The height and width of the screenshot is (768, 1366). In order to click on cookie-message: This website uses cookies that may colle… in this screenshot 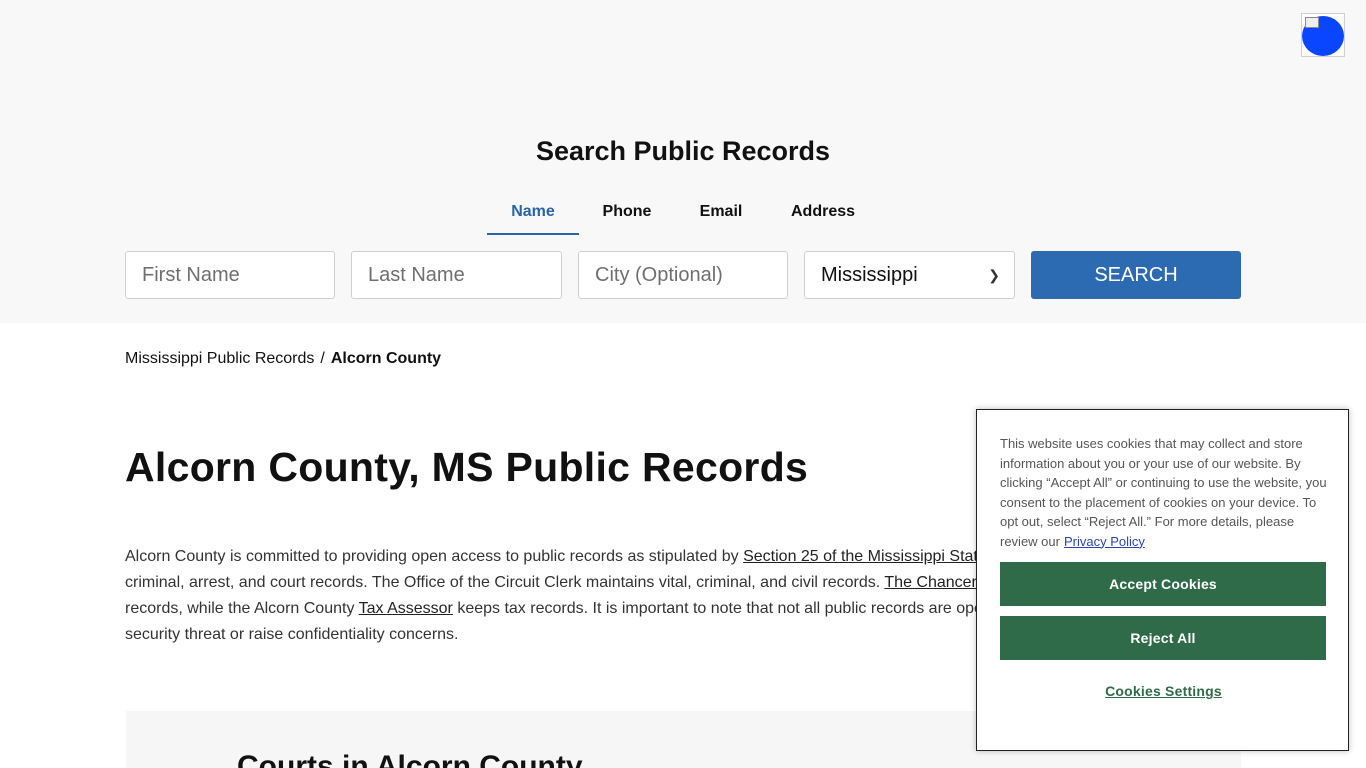, I will do `click(1165, 492)`.